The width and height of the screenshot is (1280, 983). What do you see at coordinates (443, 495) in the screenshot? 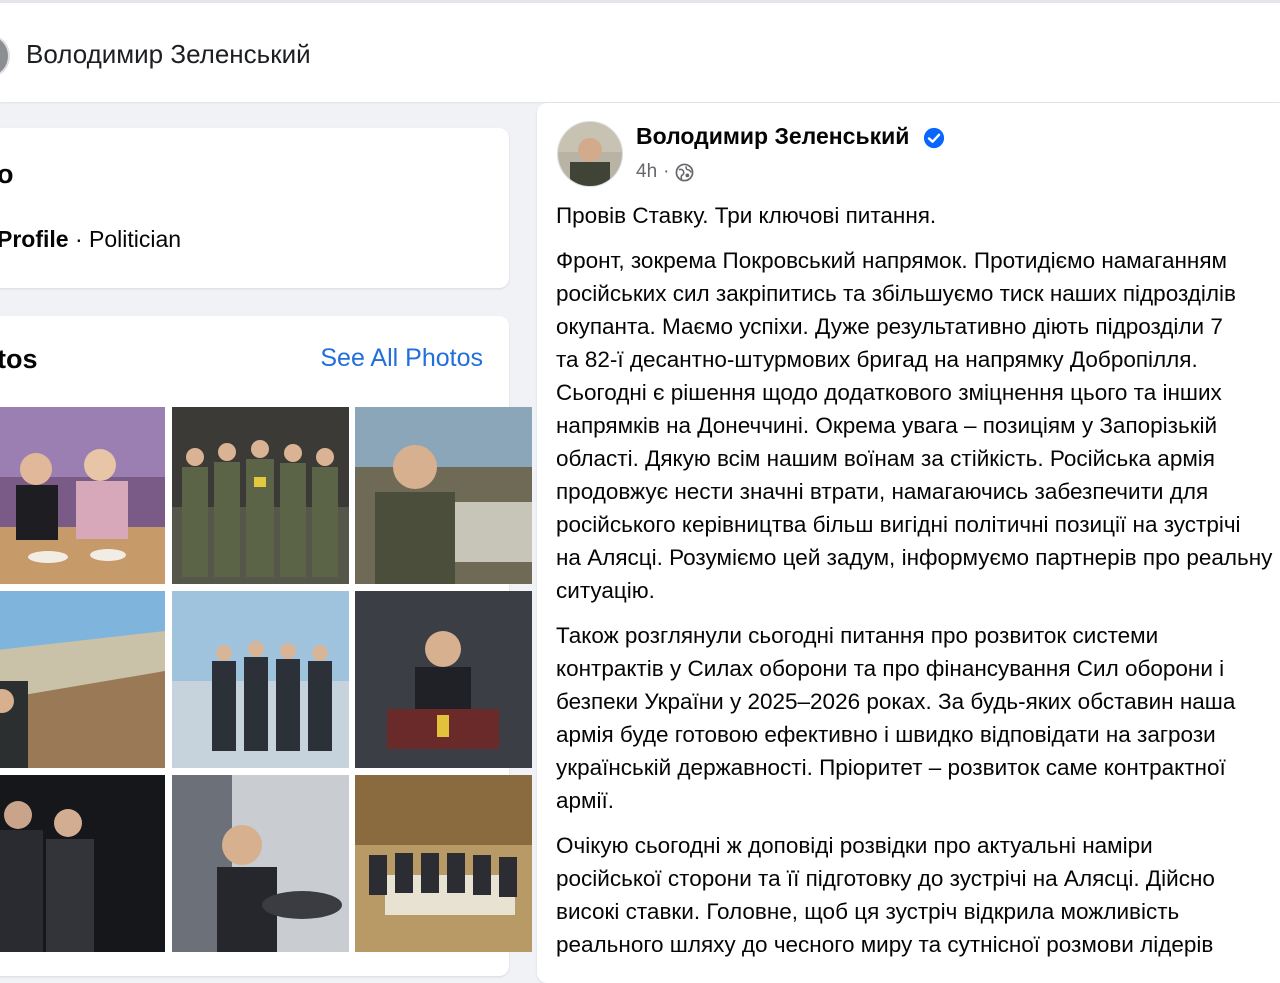
I see `photo-tile-trench` at bounding box center [443, 495].